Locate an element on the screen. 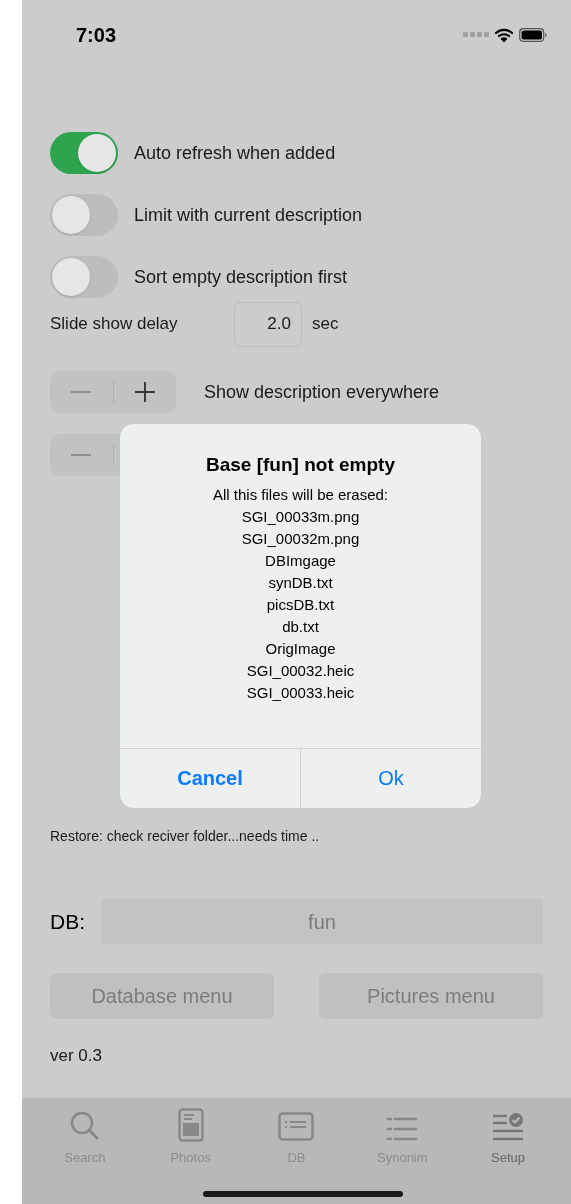 The width and height of the screenshot is (571, 1204). menu-button: Database menu is located at coordinates (162, 996).